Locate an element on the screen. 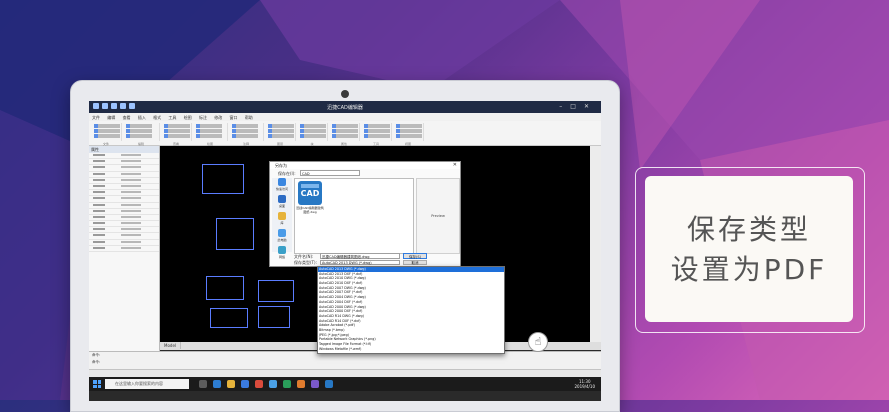 The height and width of the screenshot is (412, 889). save-in-select: CAD is located at coordinates (330, 173).